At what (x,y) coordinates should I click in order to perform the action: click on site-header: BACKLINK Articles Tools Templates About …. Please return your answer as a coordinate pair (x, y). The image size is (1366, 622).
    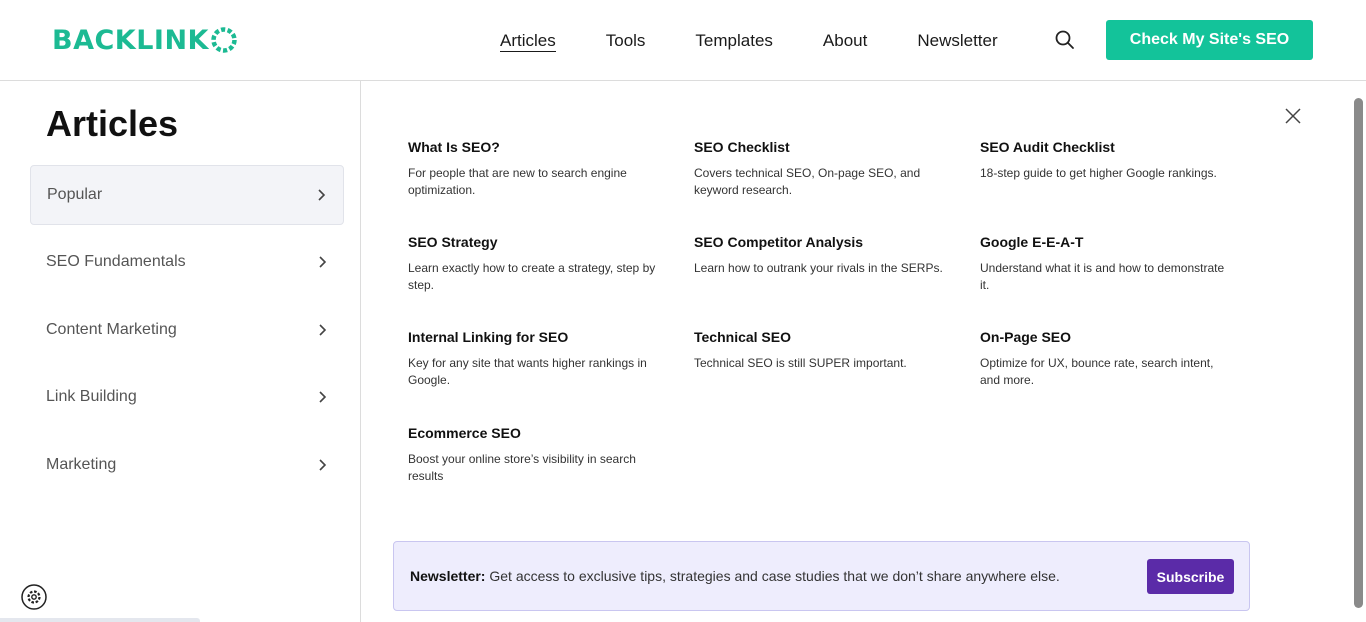
    Looking at the image, I should click on (683, 40).